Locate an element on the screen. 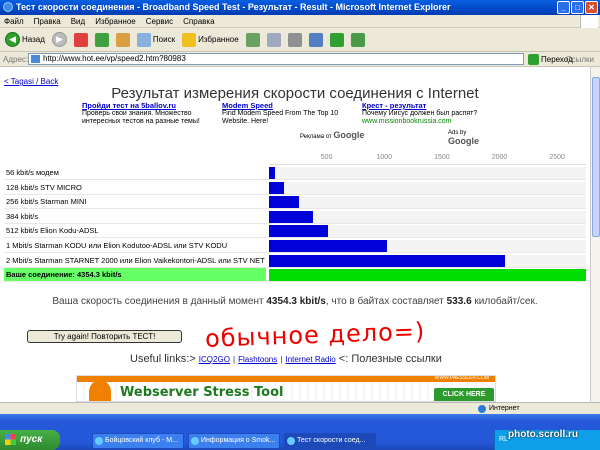 The width and height of the screenshot is (600, 450). link-internet-radio: Internet Radio is located at coordinates (310, 359).